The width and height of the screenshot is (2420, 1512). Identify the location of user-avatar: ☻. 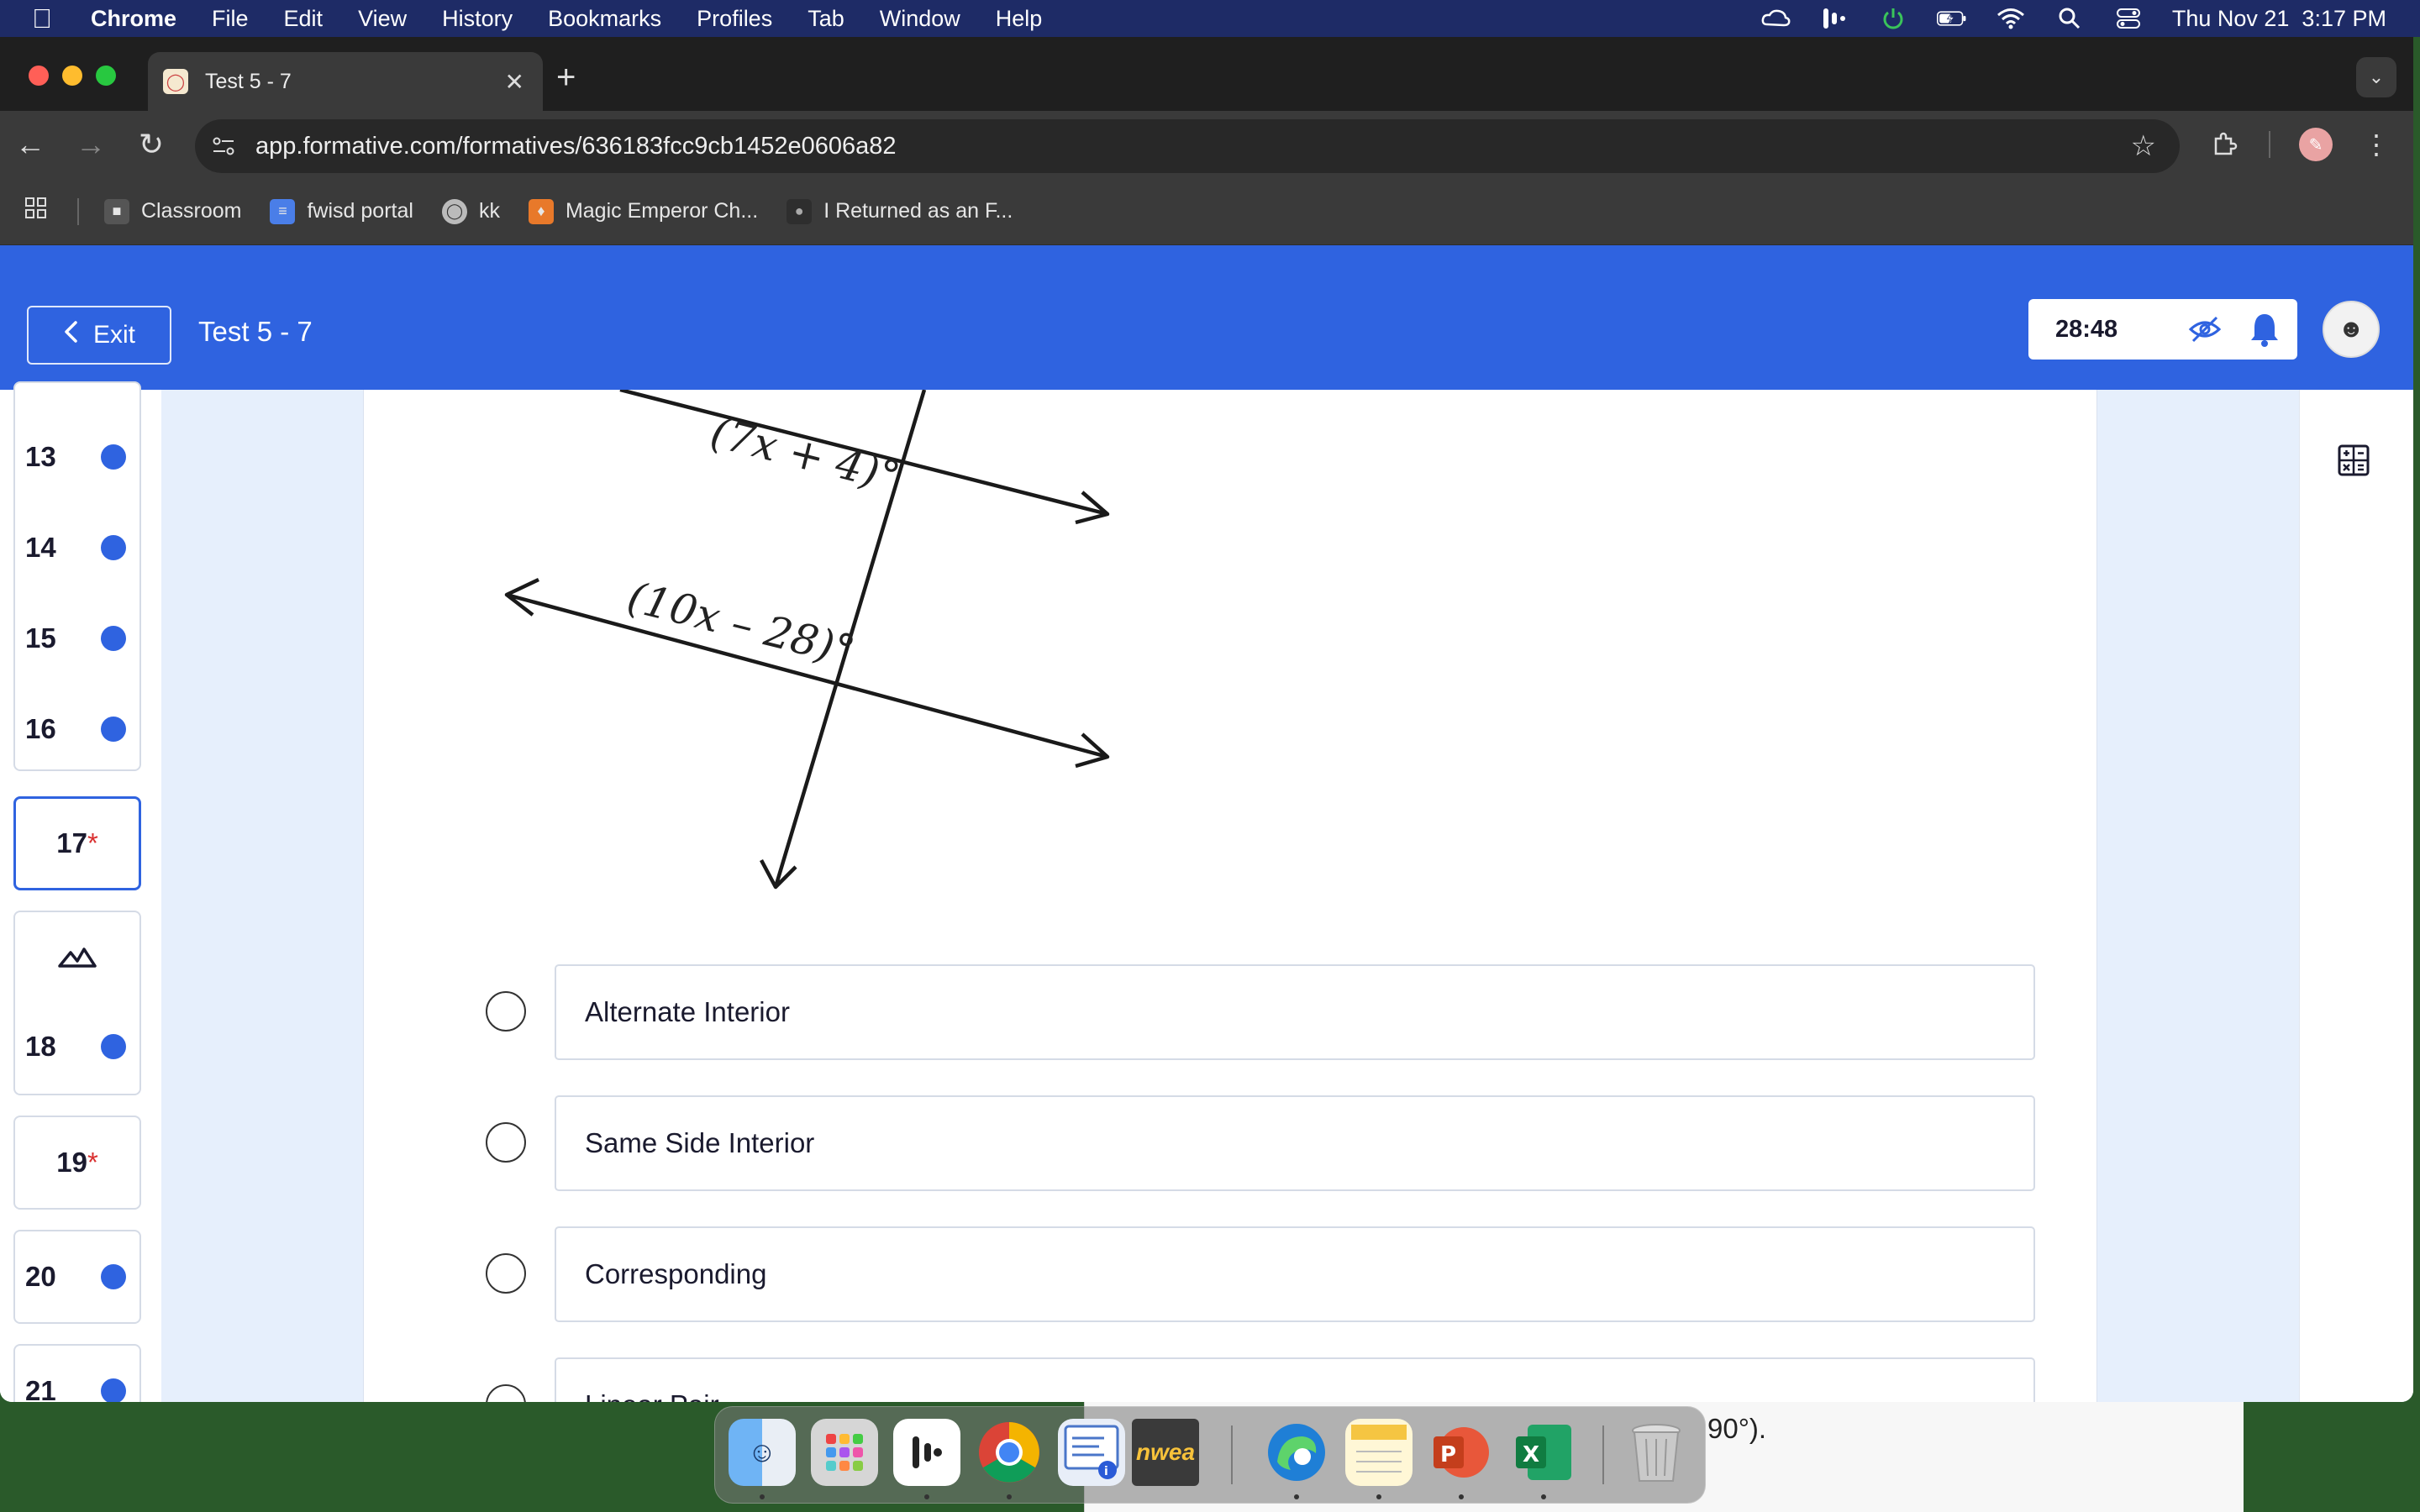
(2351, 329).